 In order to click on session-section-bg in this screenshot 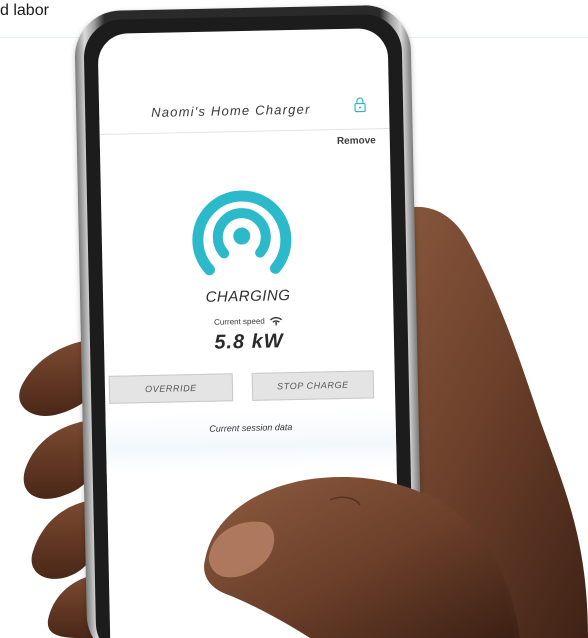, I will do `click(251, 440)`.